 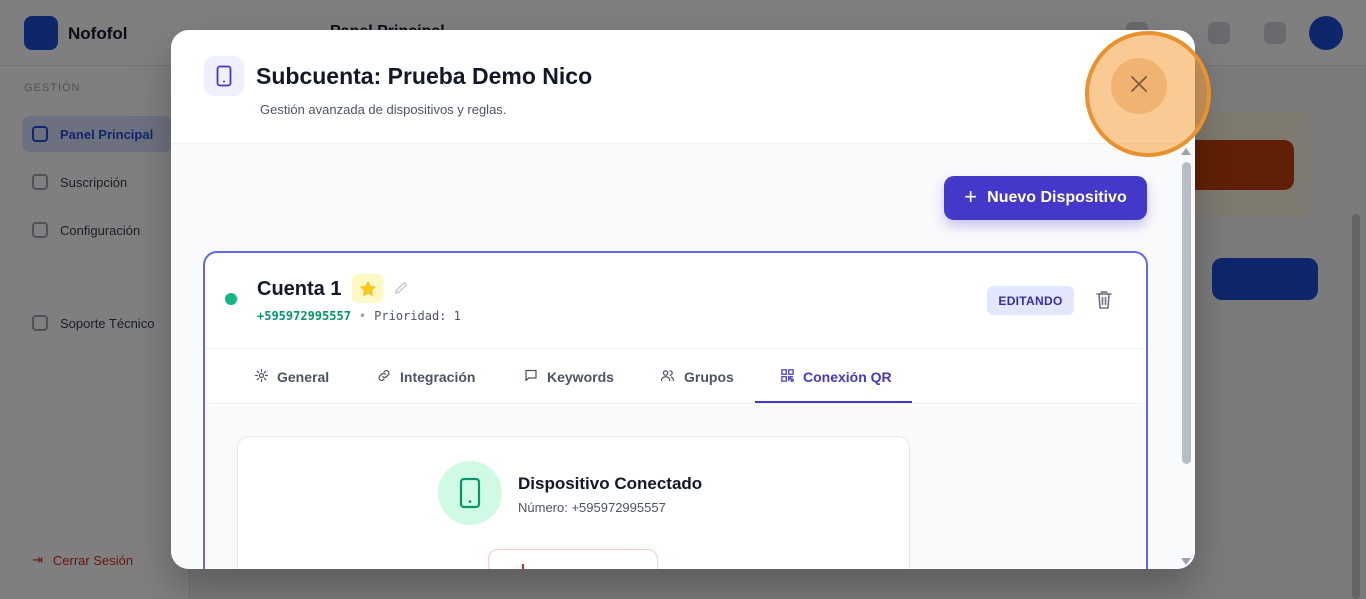 I want to click on message-icon, so click(x=531, y=377).